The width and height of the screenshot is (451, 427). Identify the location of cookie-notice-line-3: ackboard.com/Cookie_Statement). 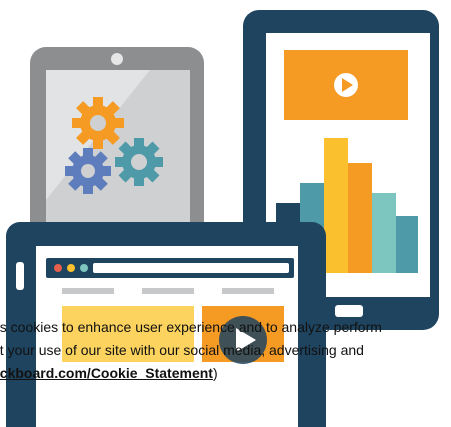
(225, 373).